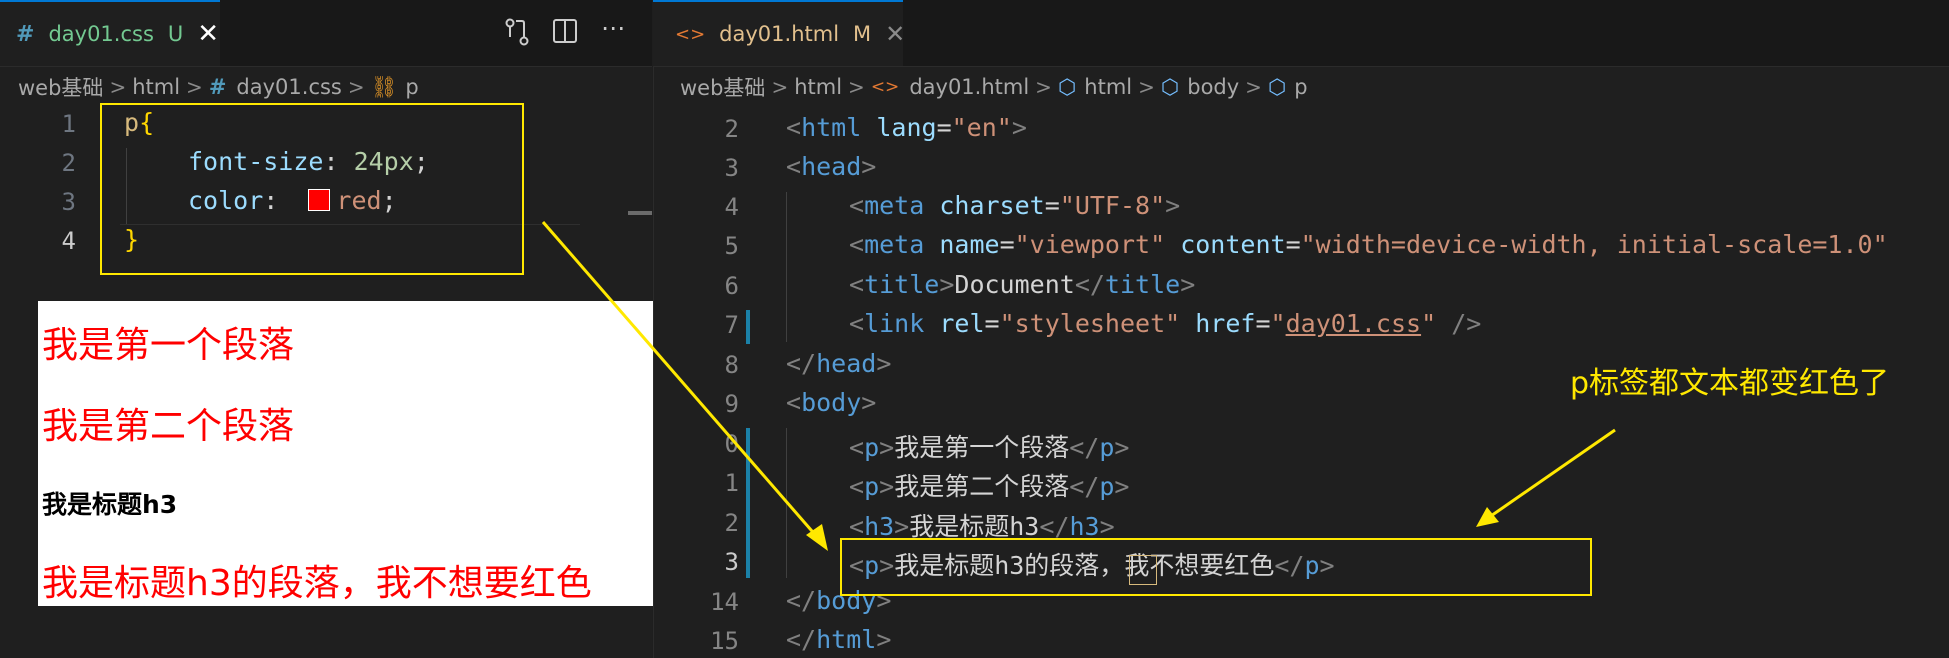 This screenshot has width=1949, height=658. What do you see at coordinates (1143, 570) in the screenshot?
I see `text-cursor-selection` at bounding box center [1143, 570].